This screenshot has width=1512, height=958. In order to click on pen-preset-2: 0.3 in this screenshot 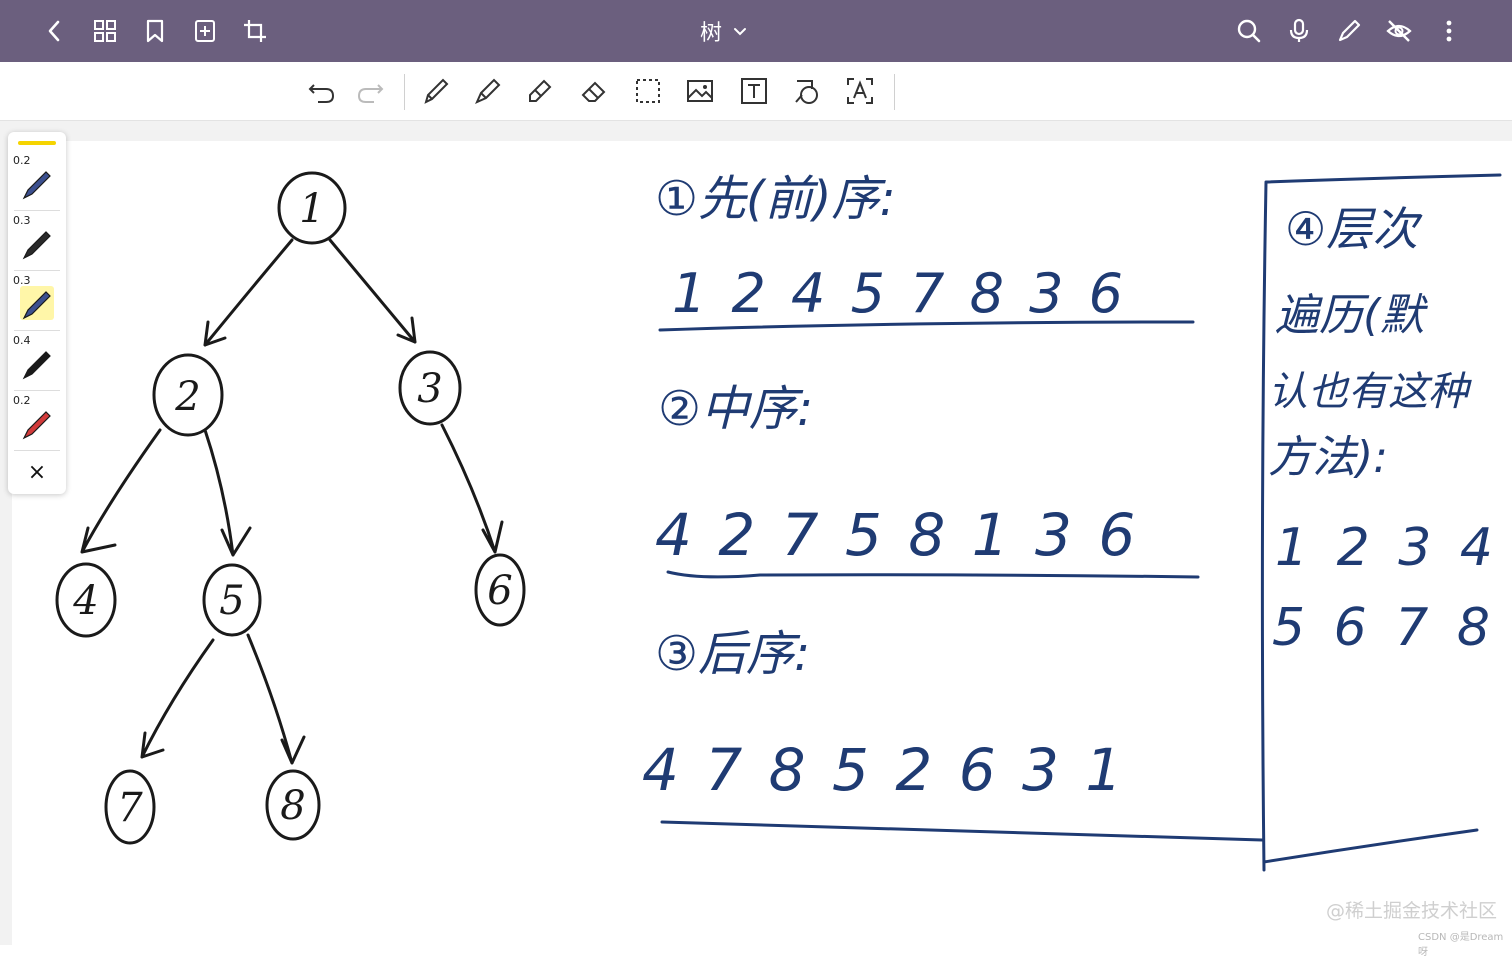, I will do `click(37, 239)`.